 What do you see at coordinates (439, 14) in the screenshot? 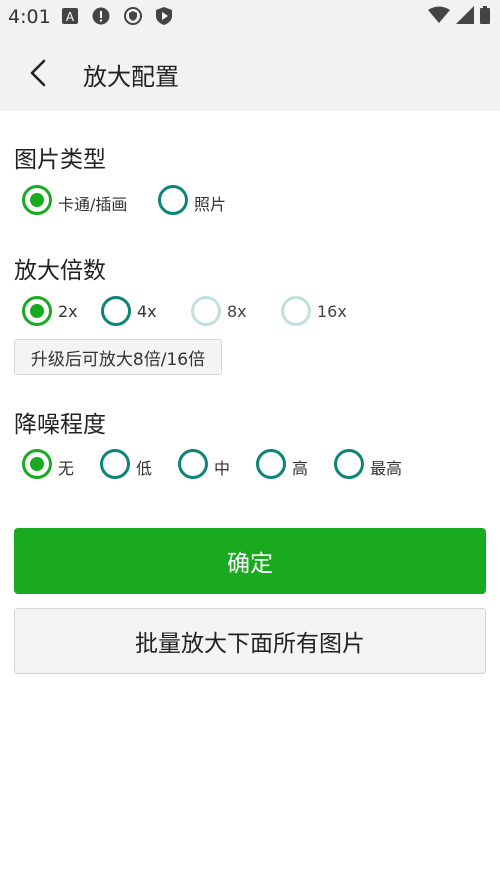
I see `wifi-icon` at bounding box center [439, 14].